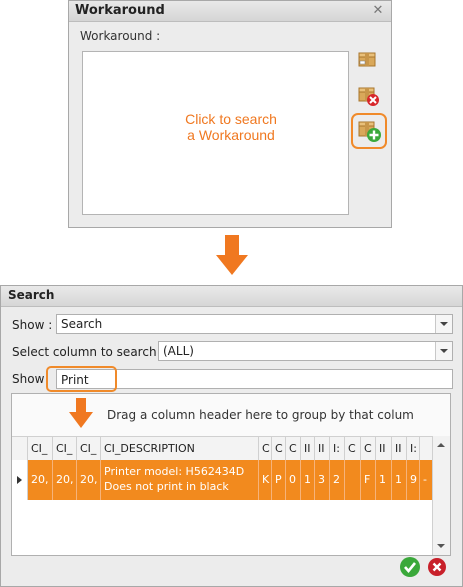 Image resolution: width=463 pixels, height=587 pixels. Describe the element at coordinates (368, 95) in the screenshot. I see `box-delete-icon` at that location.